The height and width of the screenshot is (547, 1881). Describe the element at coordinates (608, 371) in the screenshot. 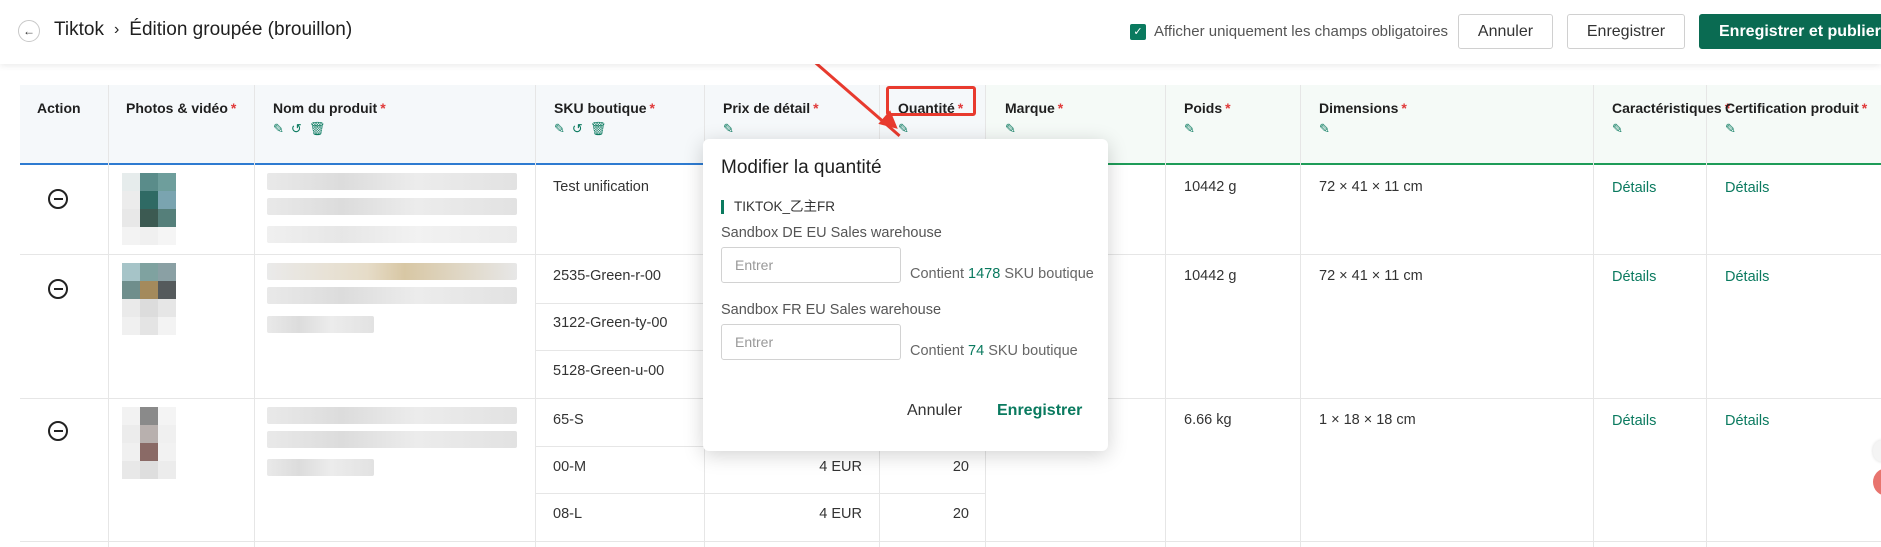

I see `sku-cell: 5128-Green-u-00` at that location.